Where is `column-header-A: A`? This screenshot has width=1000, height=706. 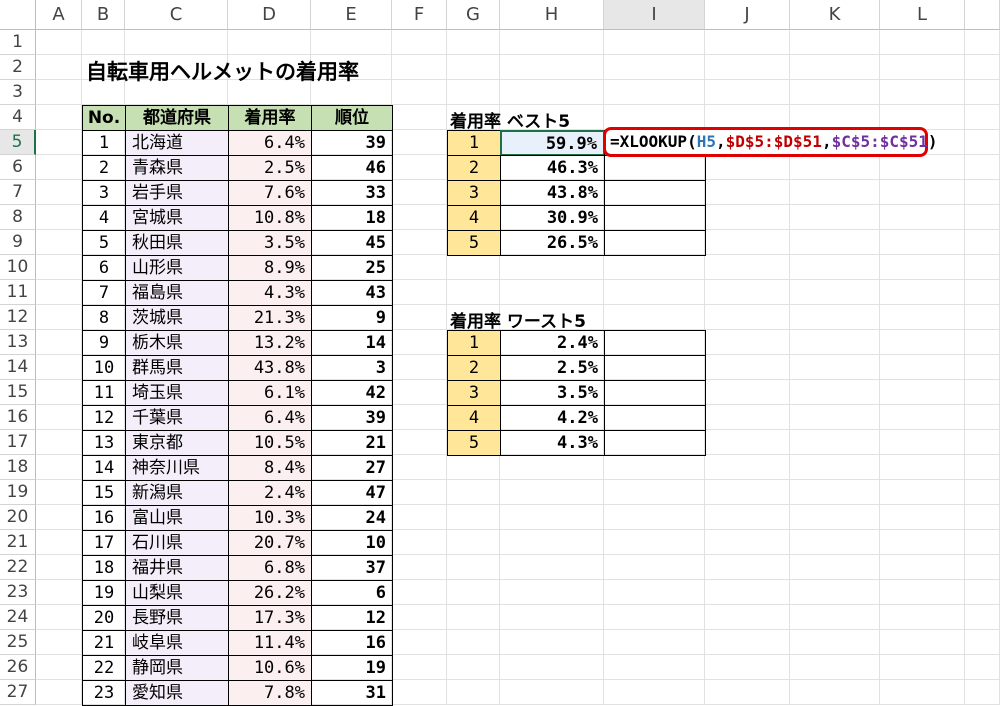
column-header-A: A is located at coordinates (59, 15).